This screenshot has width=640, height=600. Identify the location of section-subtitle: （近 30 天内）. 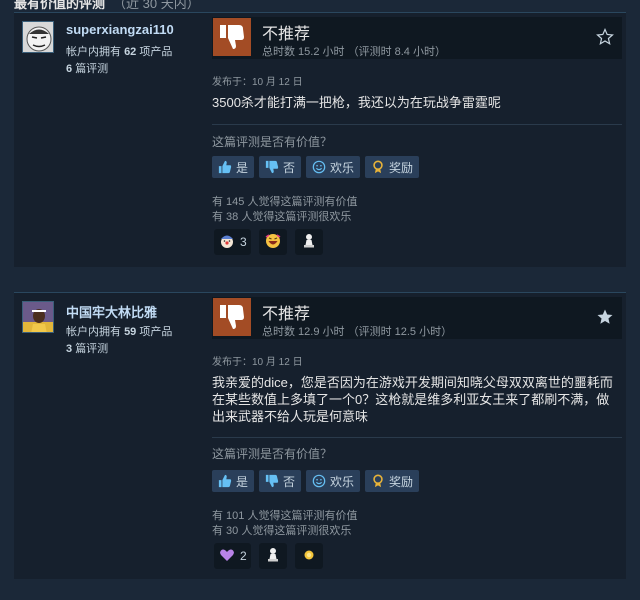
(156, 5).